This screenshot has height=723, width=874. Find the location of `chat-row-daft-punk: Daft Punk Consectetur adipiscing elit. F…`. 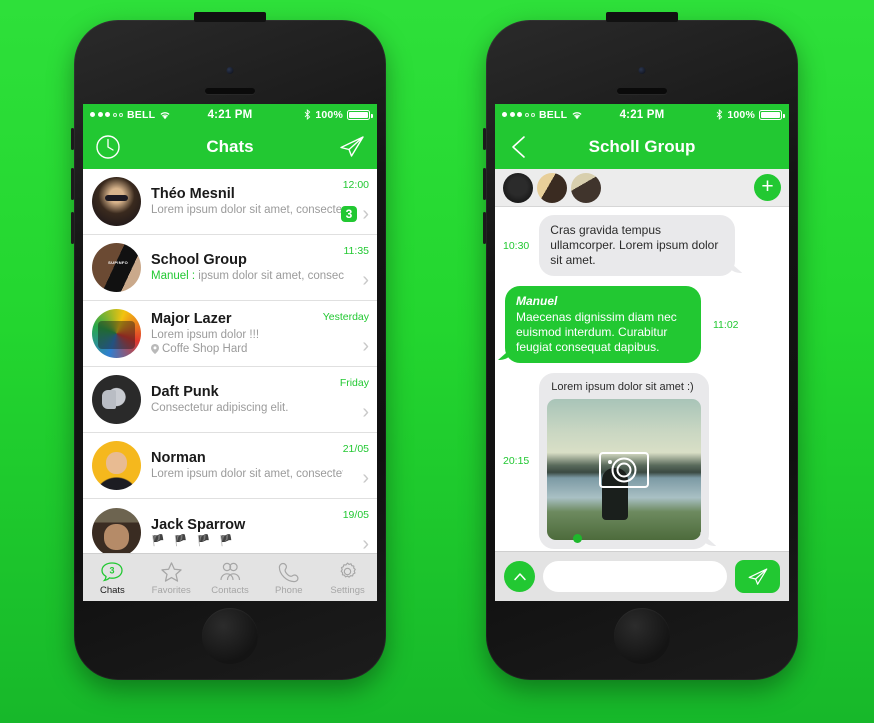

chat-row-daft-punk: Daft Punk Consectetur adipiscing elit. F… is located at coordinates (230, 400).